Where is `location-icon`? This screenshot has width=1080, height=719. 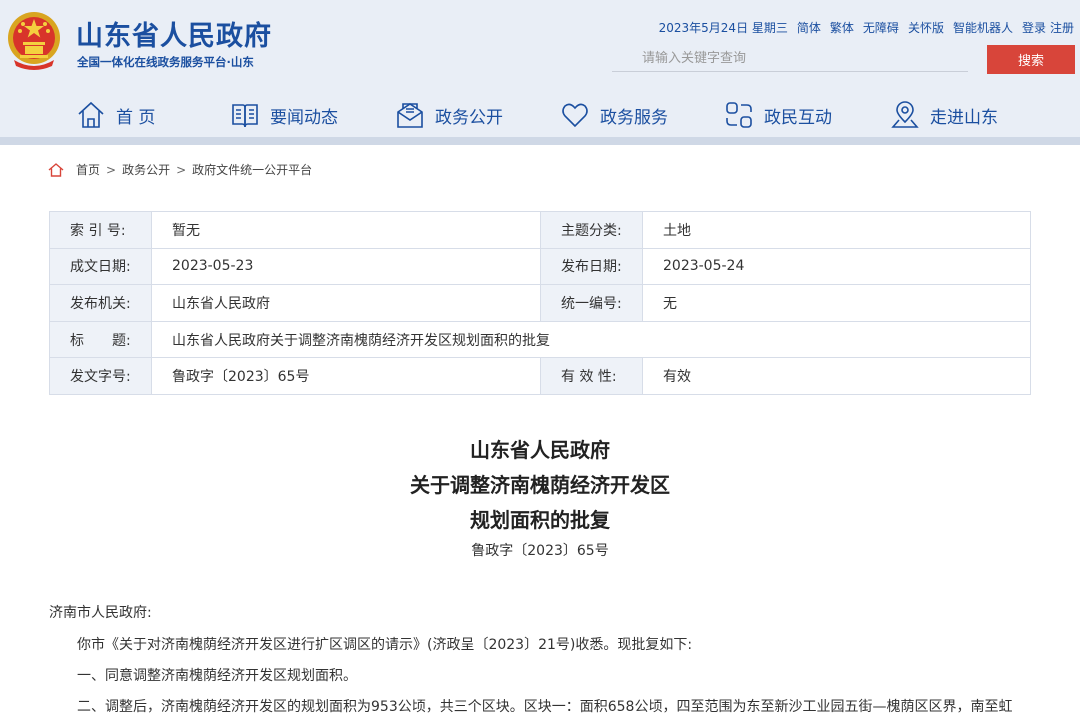
location-icon is located at coordinates (905, 114).